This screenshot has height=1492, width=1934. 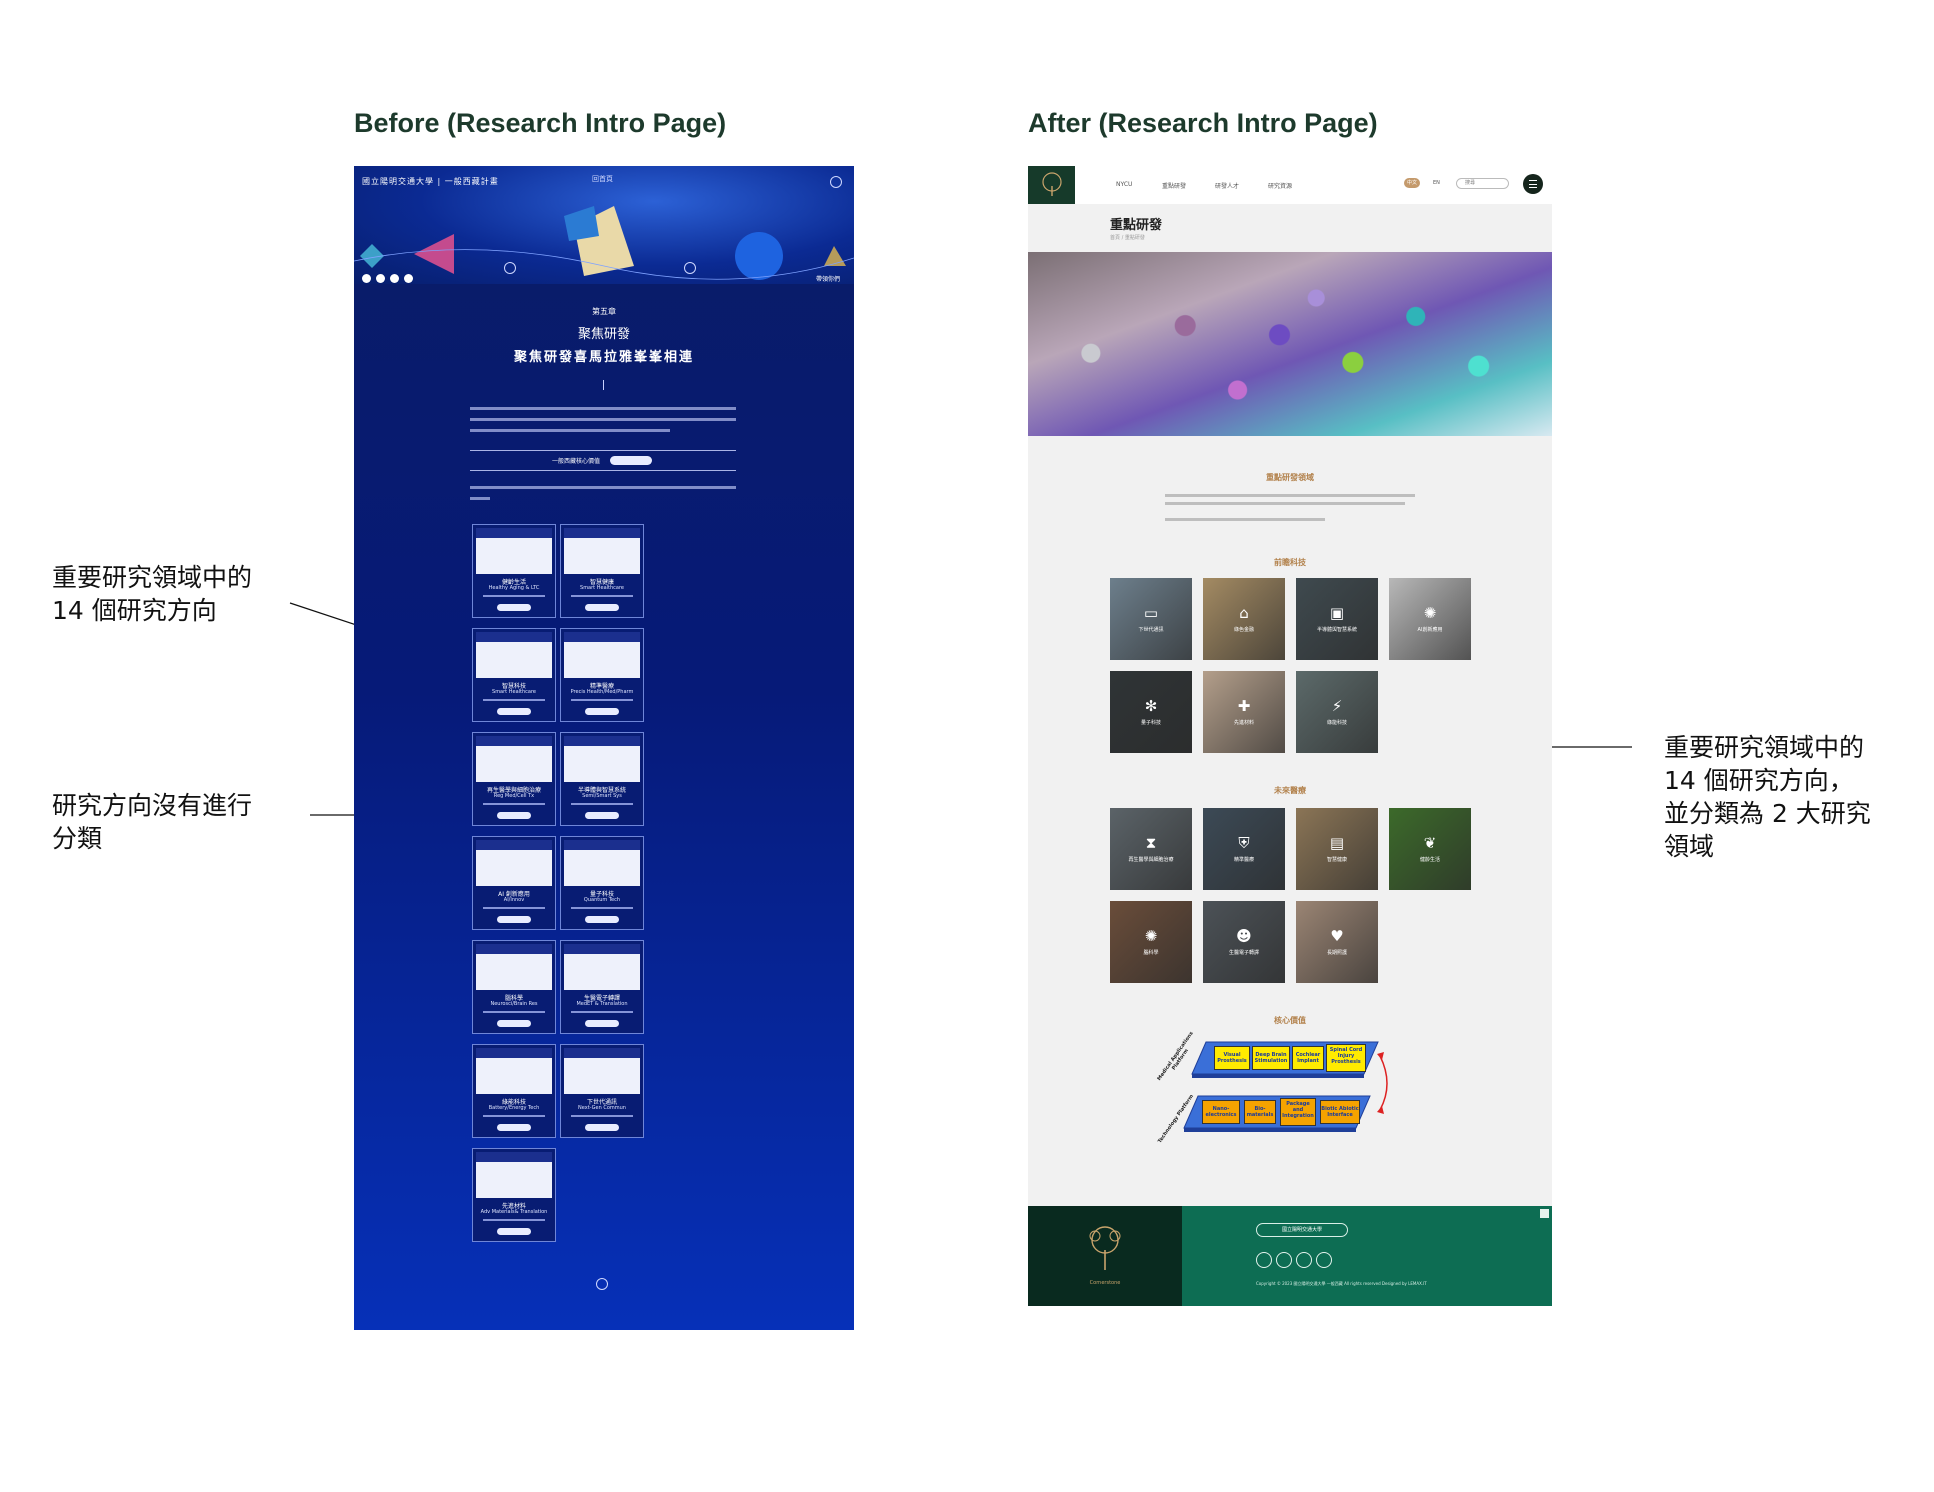 What do you see at coordinates (1436, 183) in the screenshot?
I see `lang-toggle-en: EN` at bounding box center [1436, 183].